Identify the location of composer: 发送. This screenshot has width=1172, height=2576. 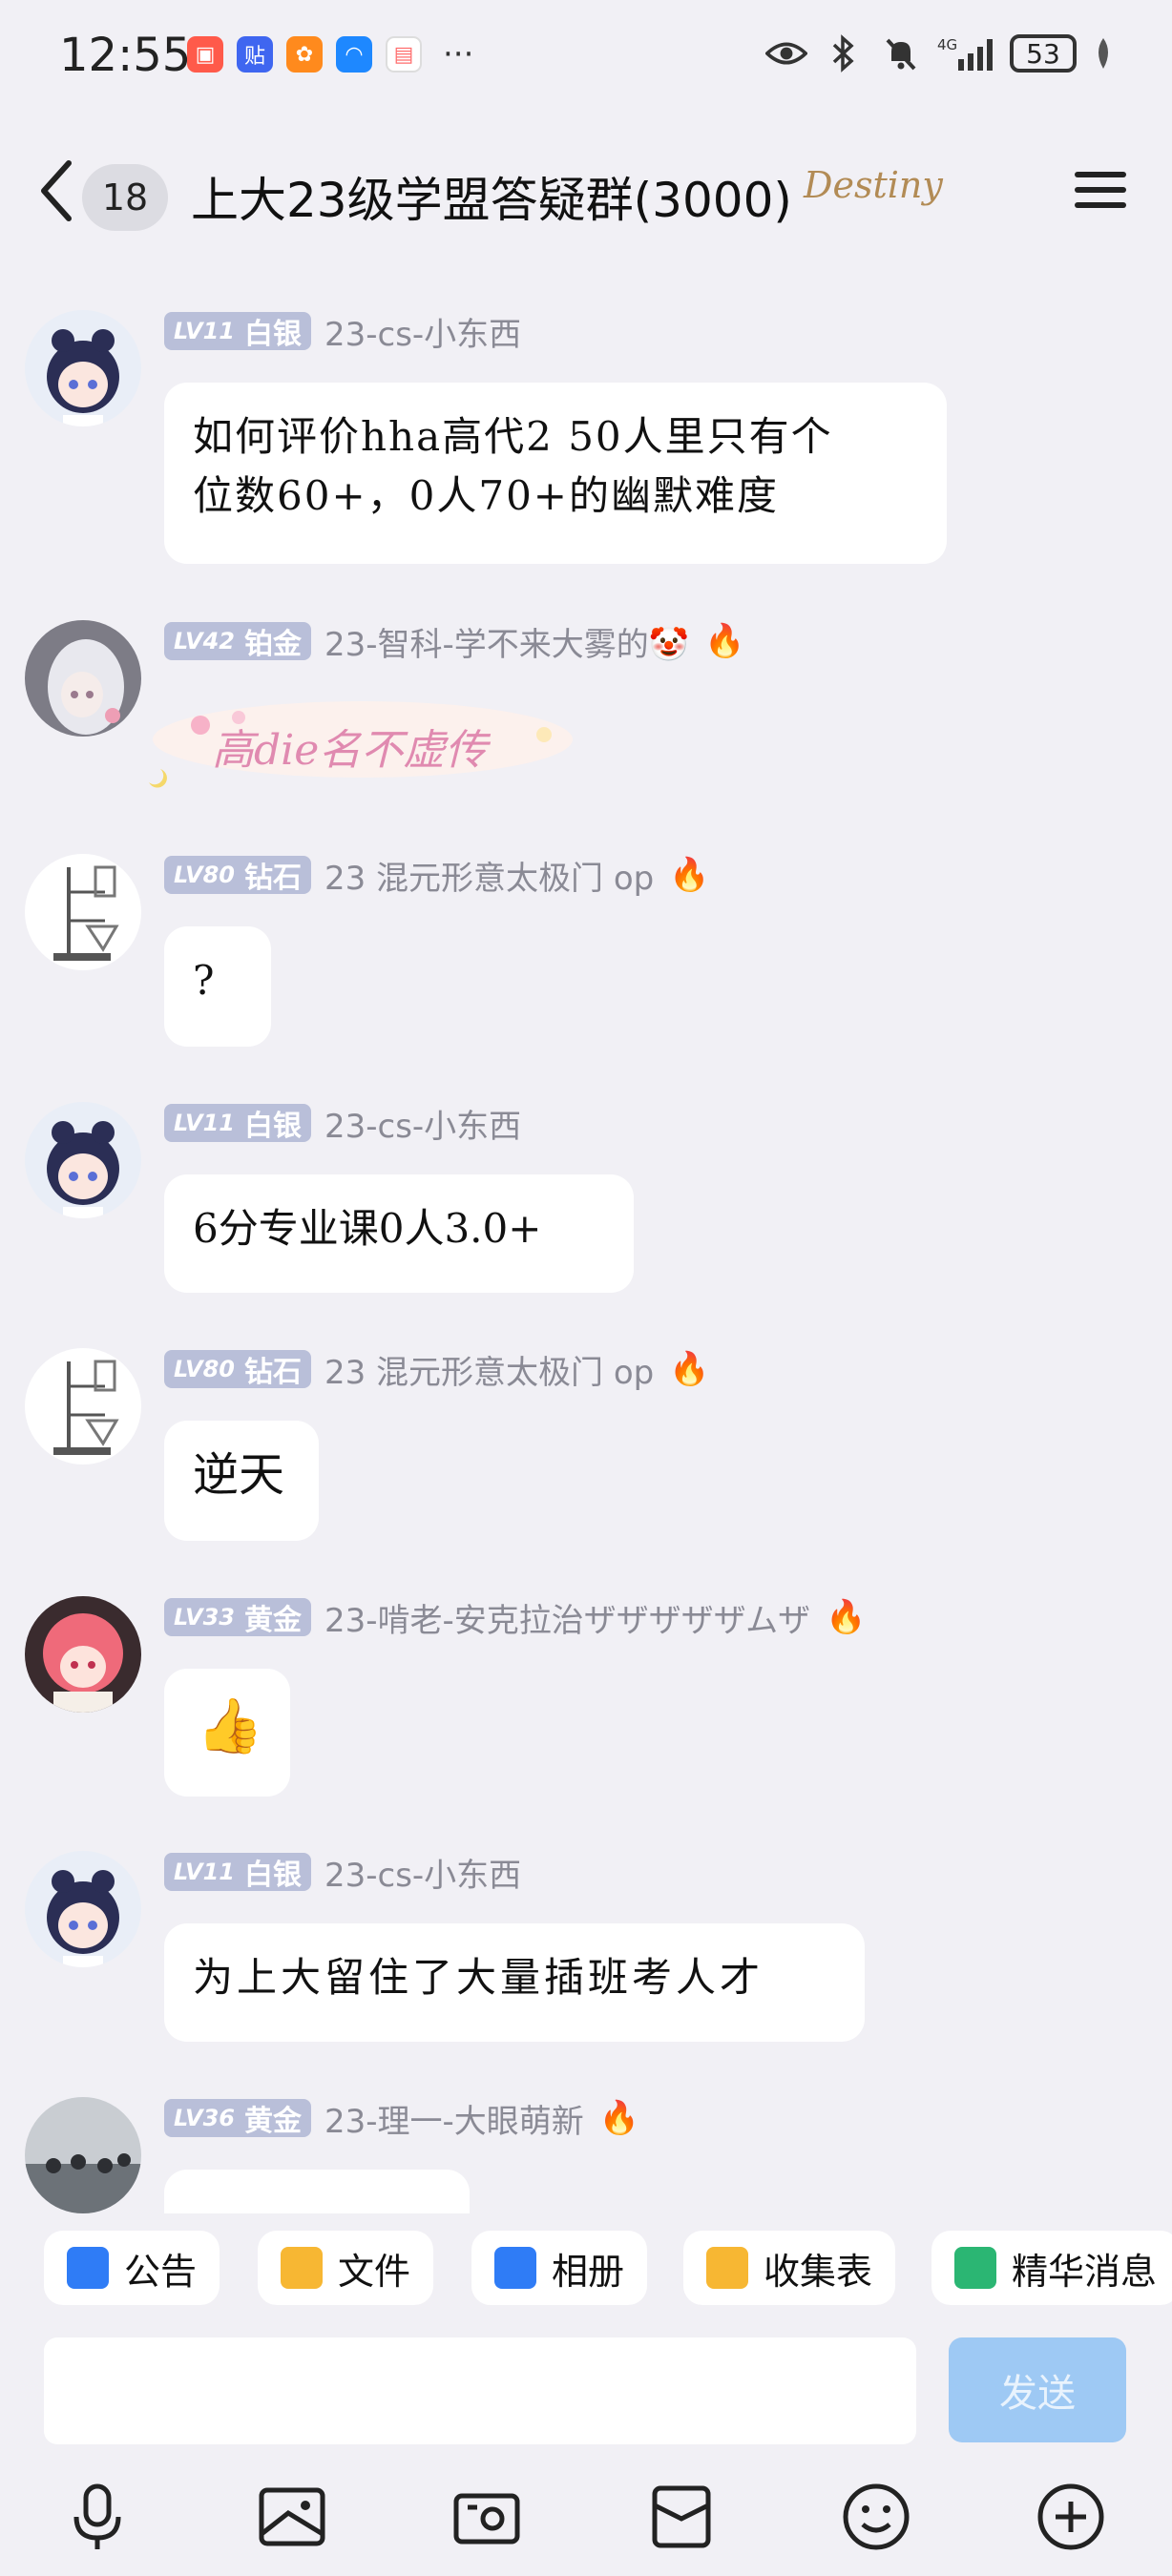
(586, 2381).